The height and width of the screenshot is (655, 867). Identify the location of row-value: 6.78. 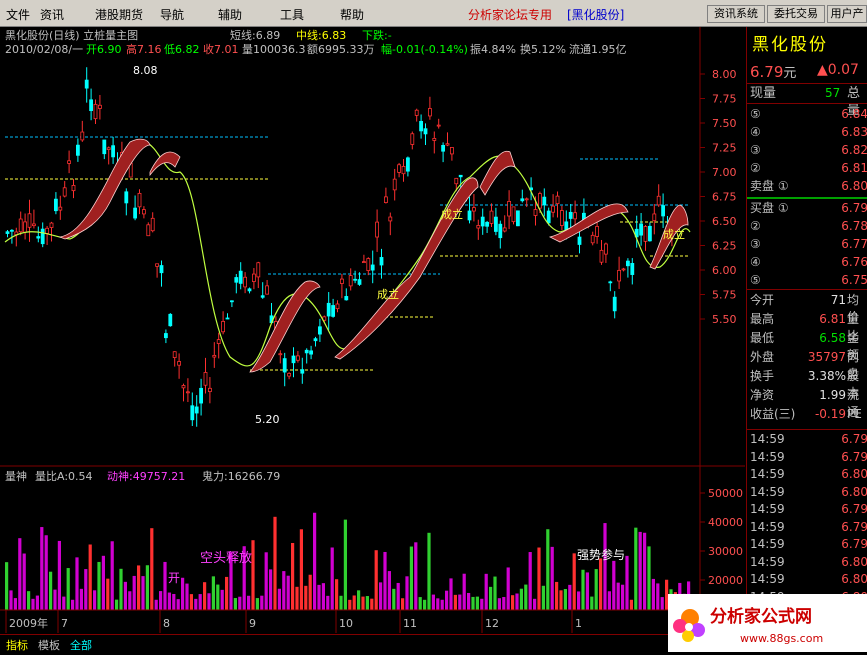
(854, 226).